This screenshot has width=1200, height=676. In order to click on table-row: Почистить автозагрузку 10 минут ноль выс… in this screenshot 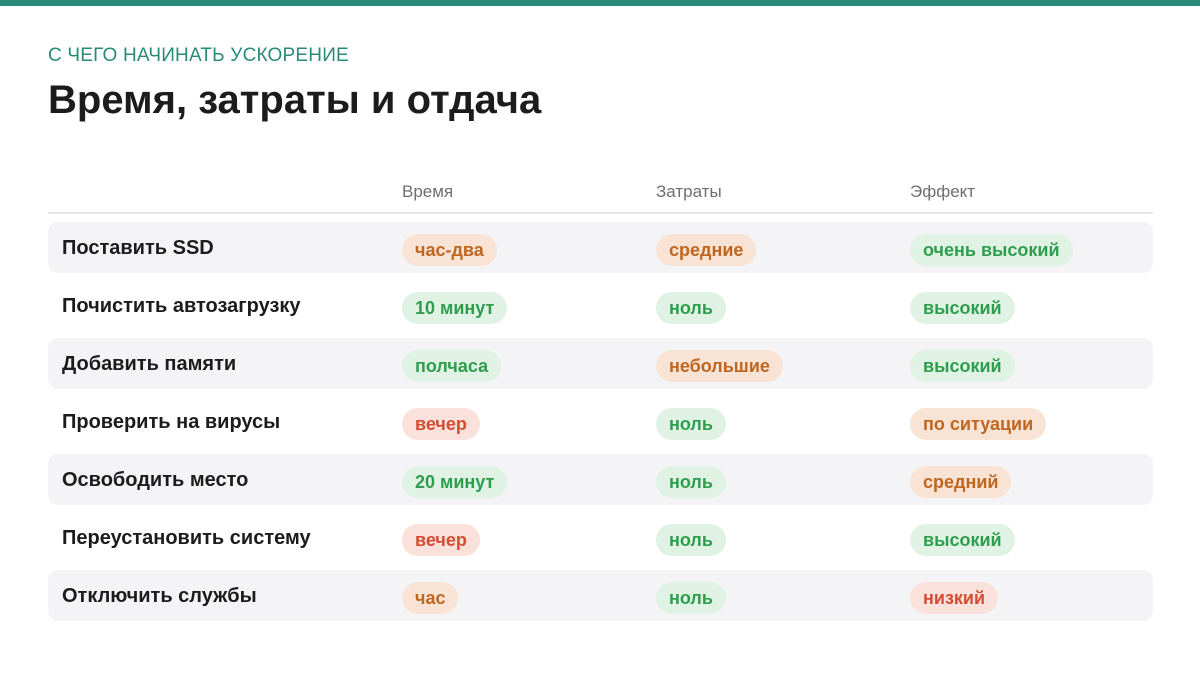, I will do `click(600, 305)`.